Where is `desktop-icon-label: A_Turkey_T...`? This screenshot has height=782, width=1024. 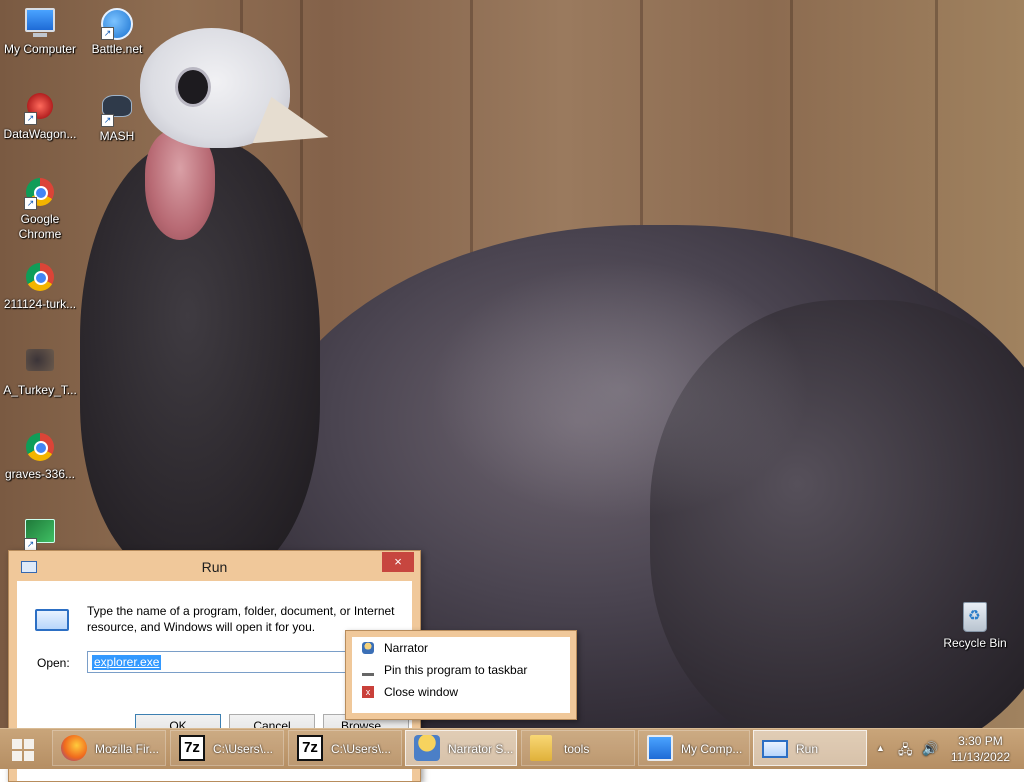 desktop-icon-label: A_Turkey_T... is located at coordinates (40, 390).